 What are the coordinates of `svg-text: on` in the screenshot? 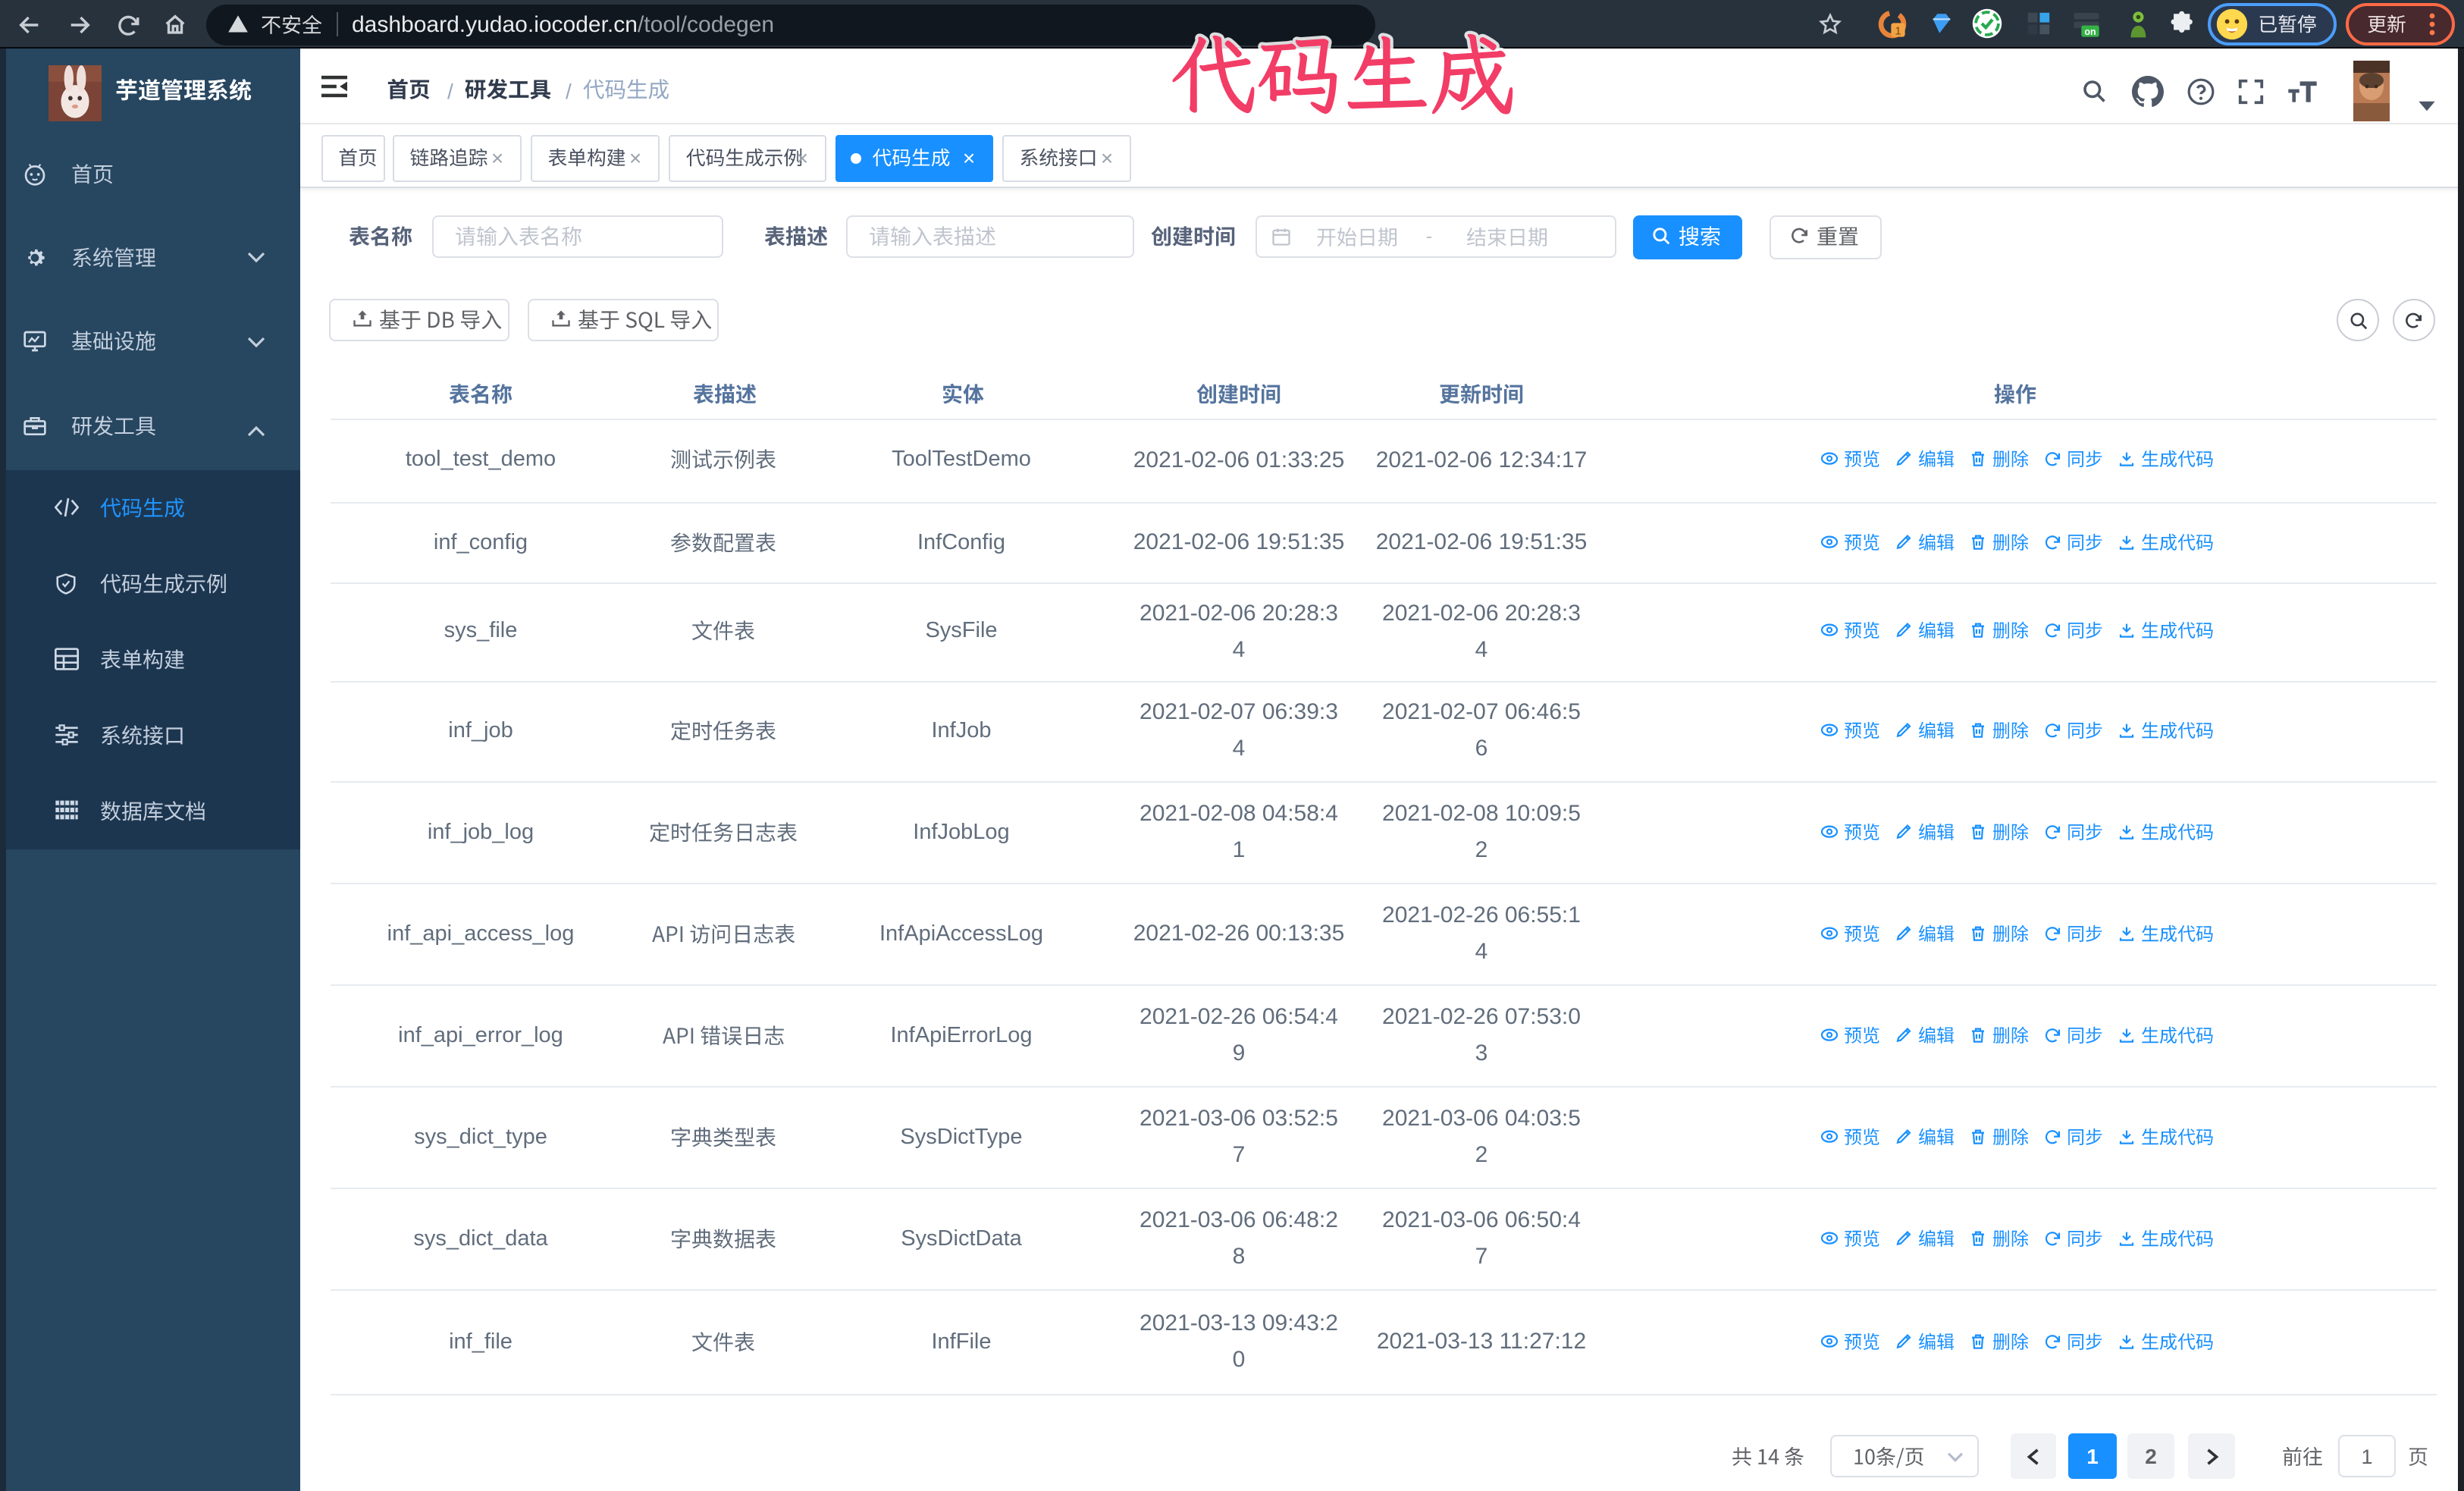 It's located at (2090, 32).